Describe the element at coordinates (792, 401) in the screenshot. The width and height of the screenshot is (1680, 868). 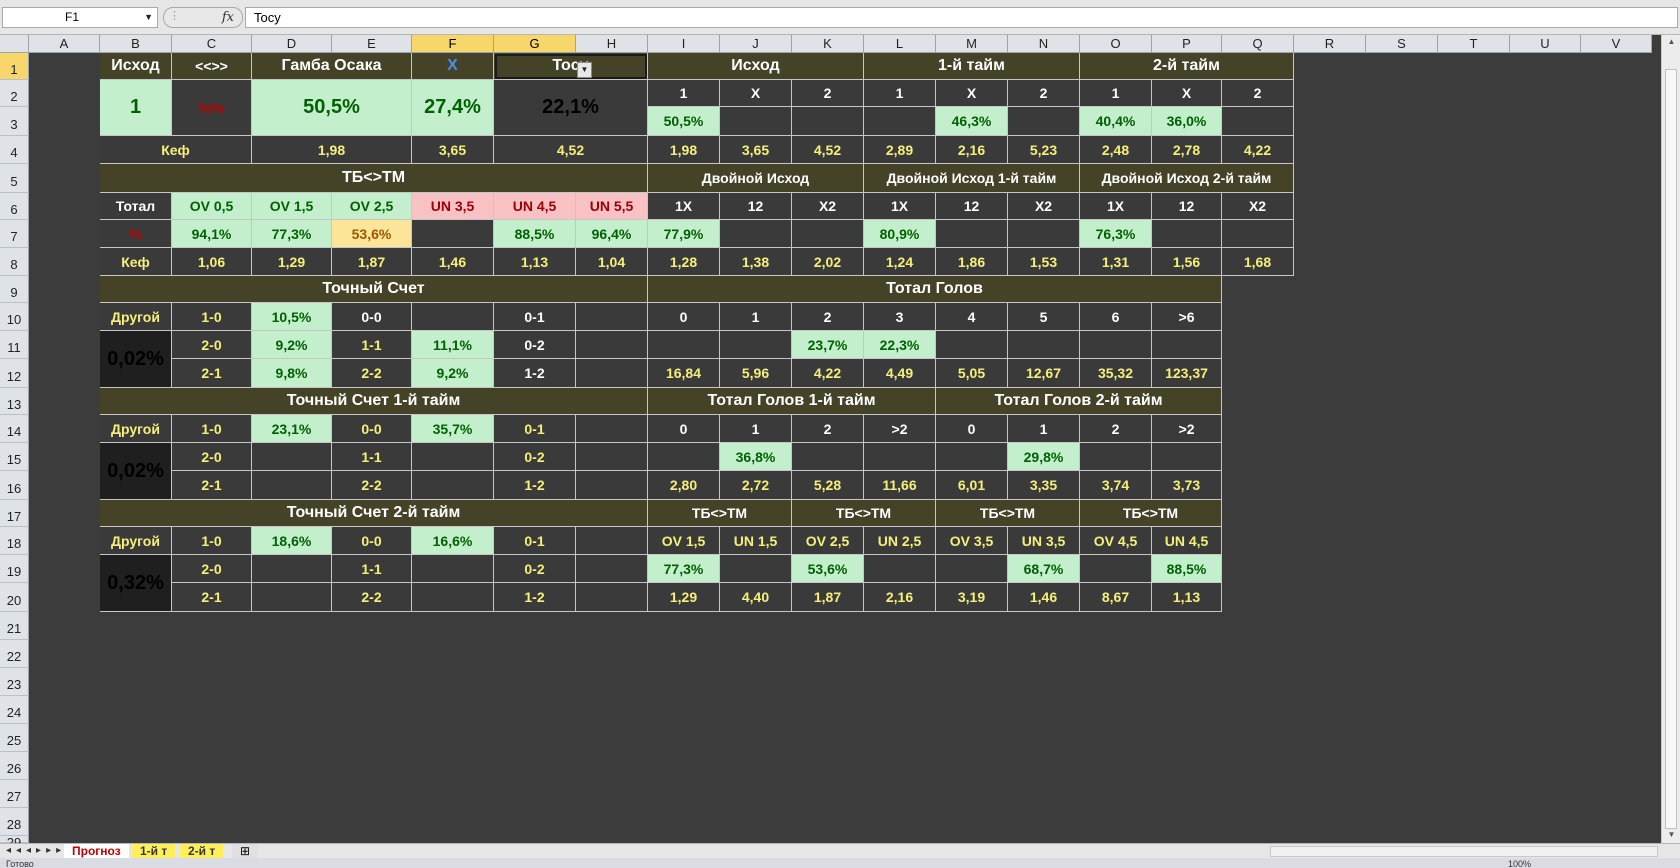
I see `cell-h13: Тотал Голов 1-й тайм` at that location.